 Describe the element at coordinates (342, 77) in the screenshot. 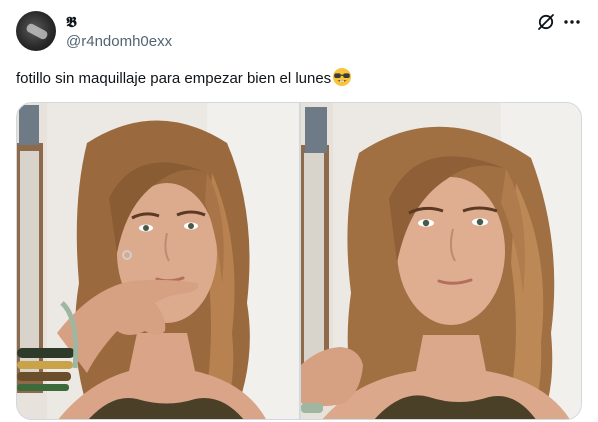

I see `nerd-face-sunglasses-emoji-icon` at that location.